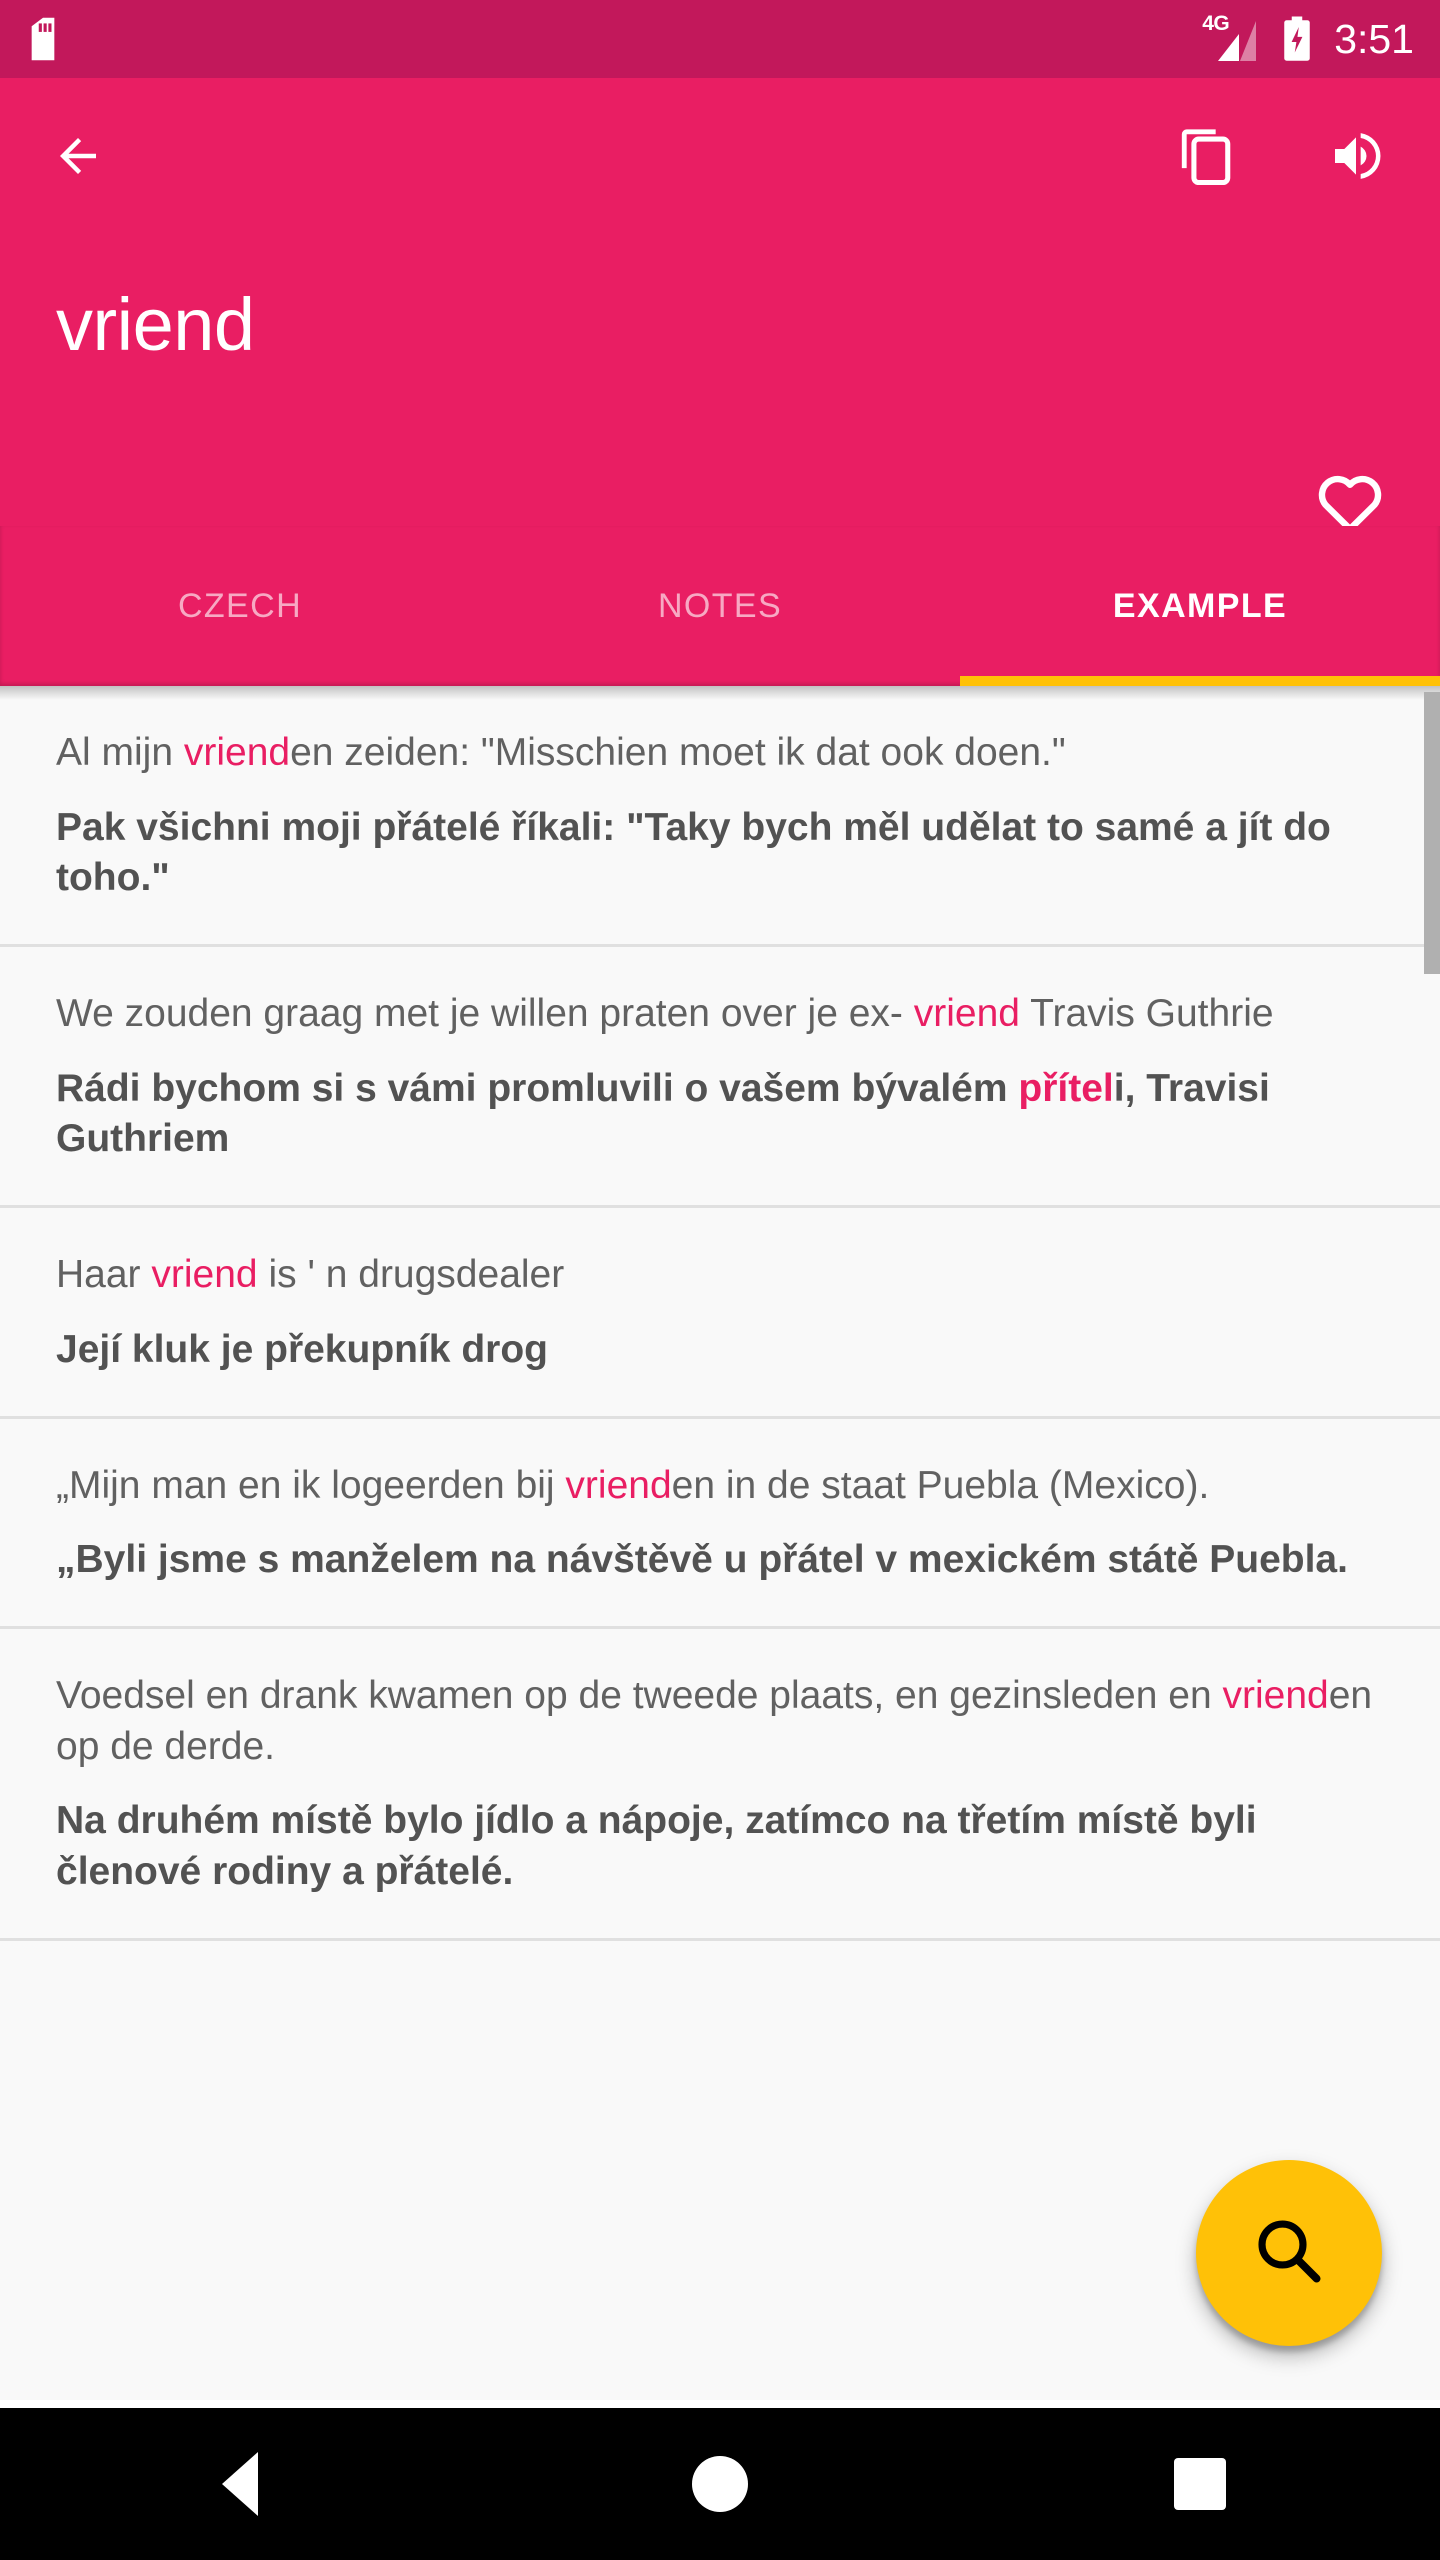  What do you see at coordinates (1066, 1088) in the screenshot?
I see `highlighted-term: přítel` at bounding box center [1066, 1088].